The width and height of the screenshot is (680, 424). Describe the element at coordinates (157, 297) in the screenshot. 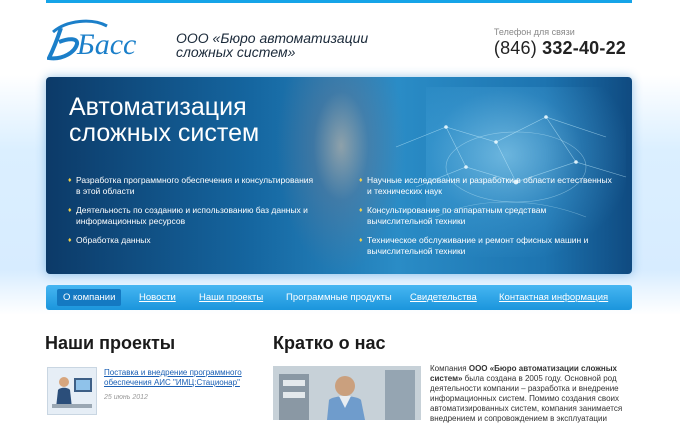

I see `nav-item-news: Новости` at that location.